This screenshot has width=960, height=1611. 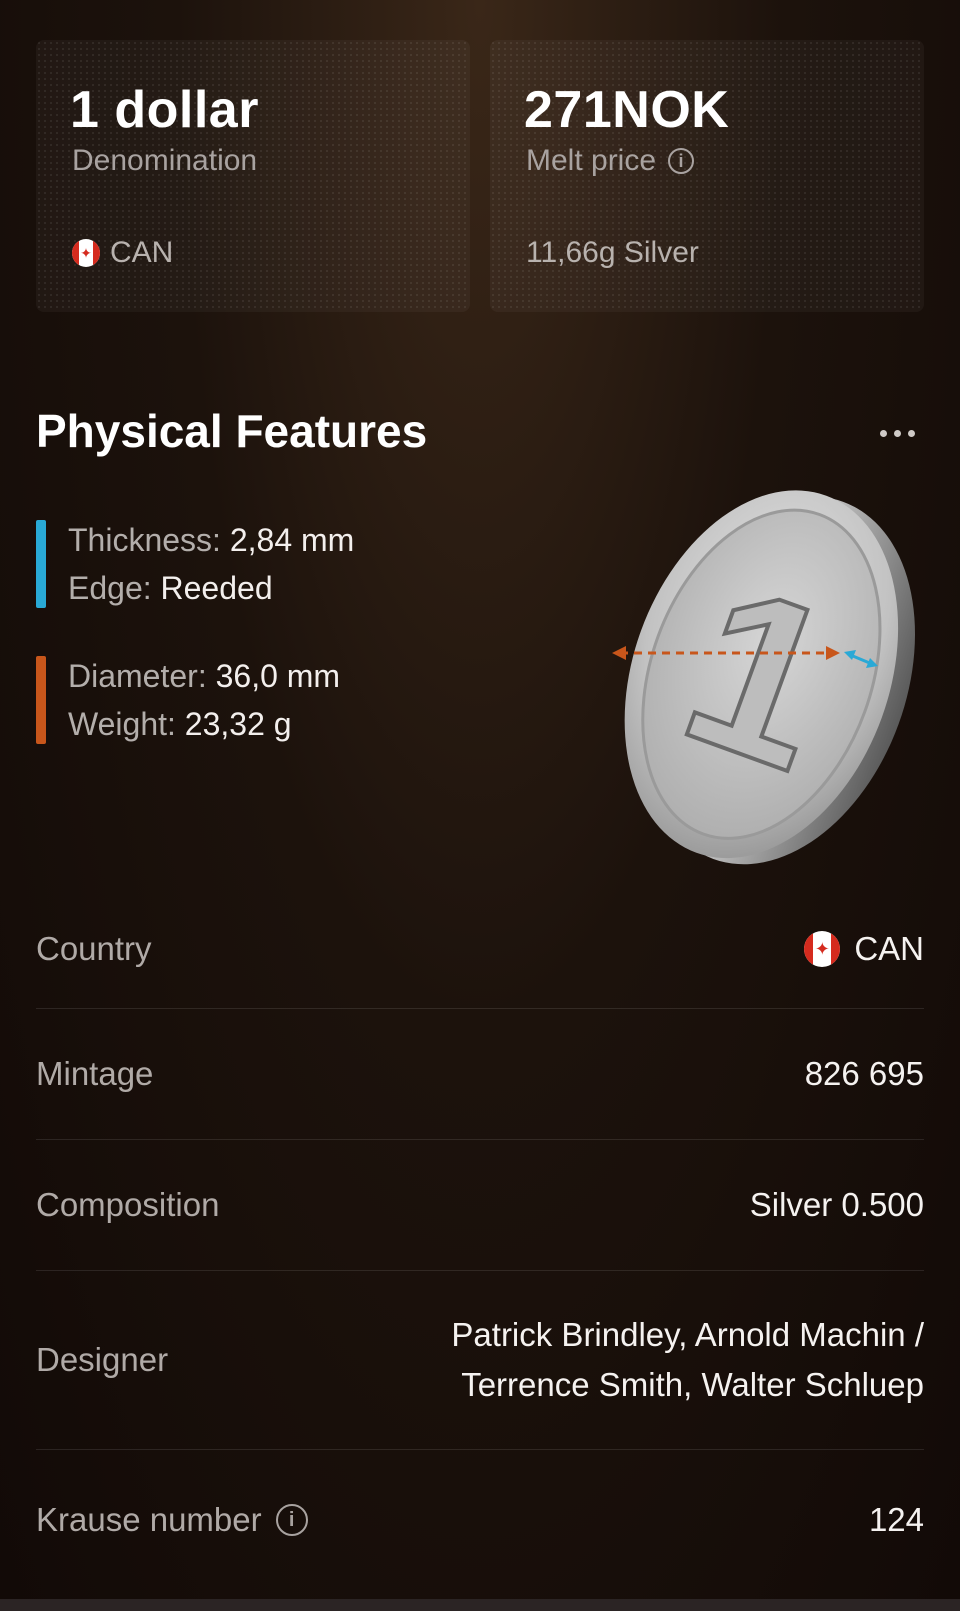 What do you see at coordinates (122, 253) in the screenshot?
I see `denomination-country: ✦ CAN` at bounding box center [122, 253].